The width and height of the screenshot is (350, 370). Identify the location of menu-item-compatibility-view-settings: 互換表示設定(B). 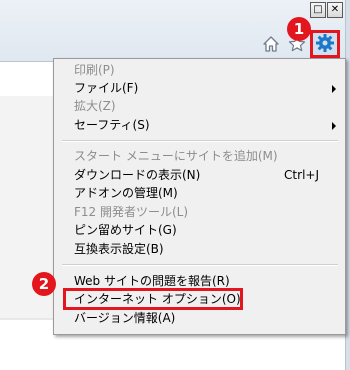
(207, 249).